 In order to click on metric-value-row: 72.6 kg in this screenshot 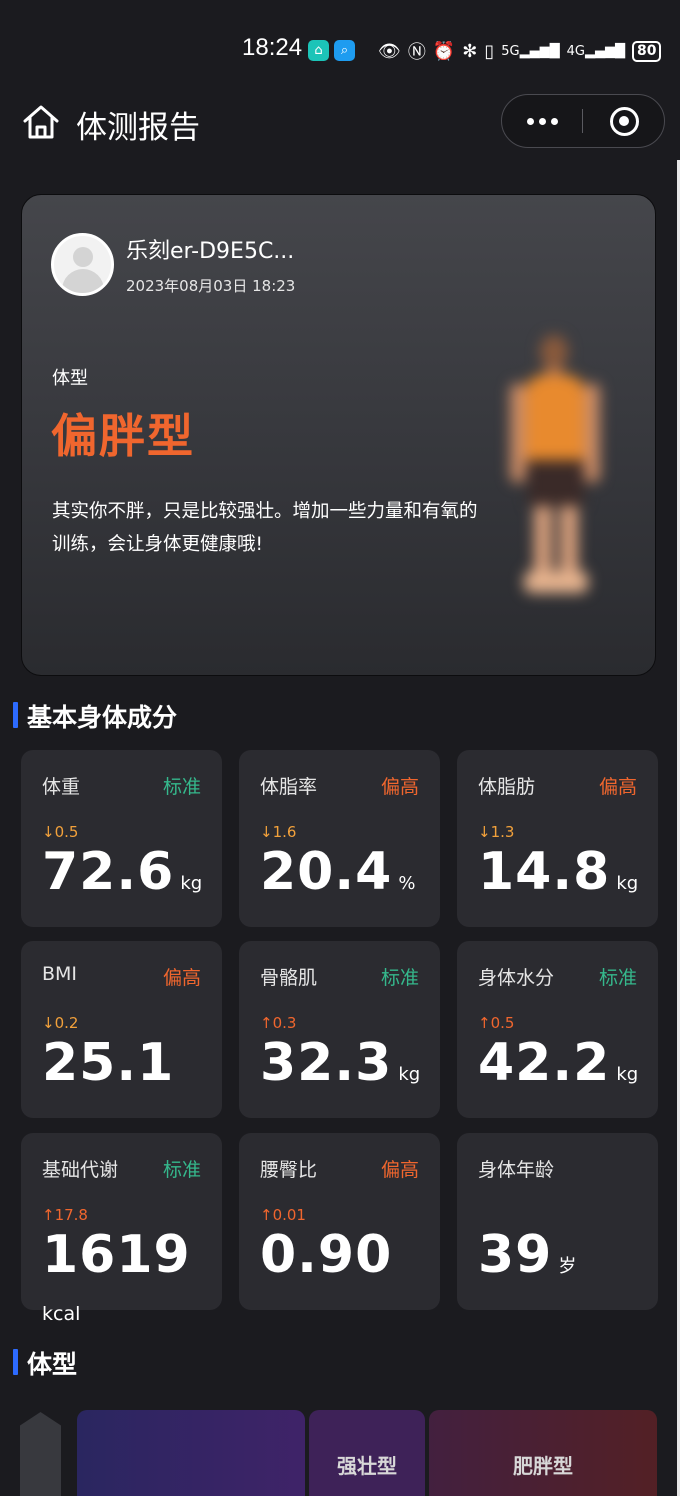, I will do `click(122, 872)`.